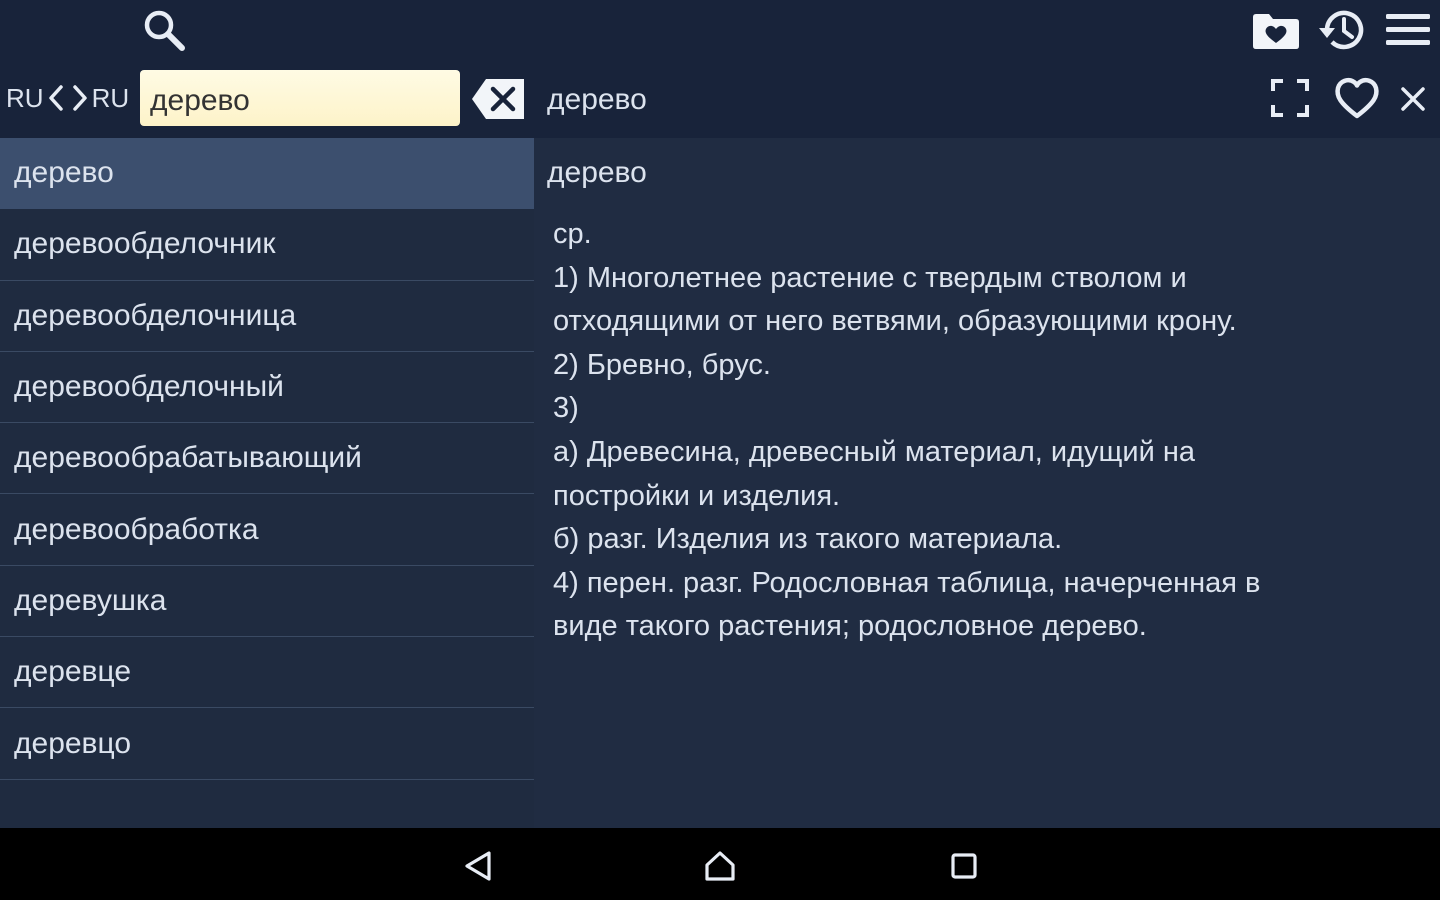 The width and height of the screenshot is (1440, 900). What do you see at coordinates (1290, 98) in the screenshot?
I see `fullscreen-icon` at bounding box center [1290, 98].